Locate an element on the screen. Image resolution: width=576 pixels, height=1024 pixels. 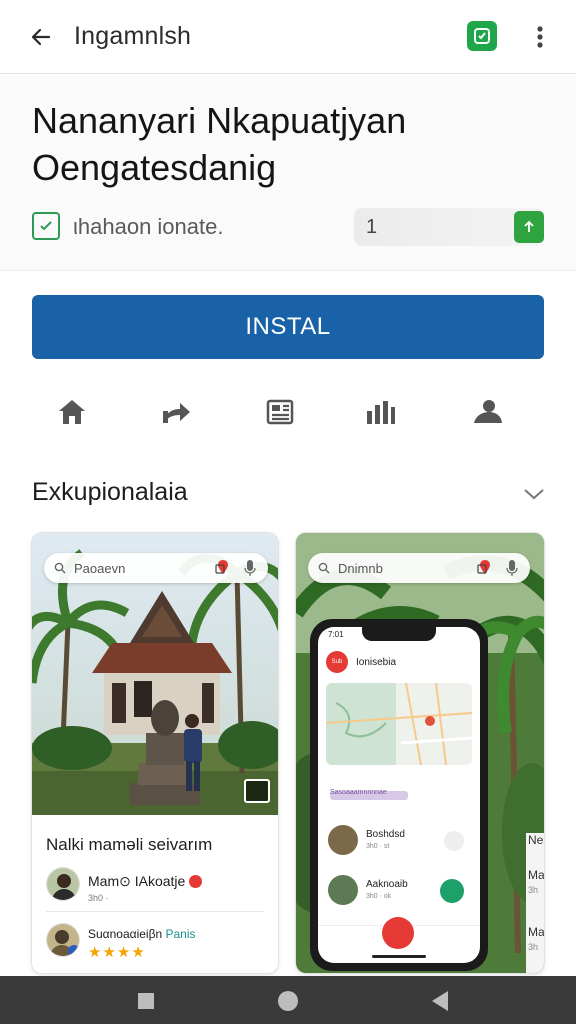
app-name-line2: Oengatesdanig is located at coordinates (154, 167).